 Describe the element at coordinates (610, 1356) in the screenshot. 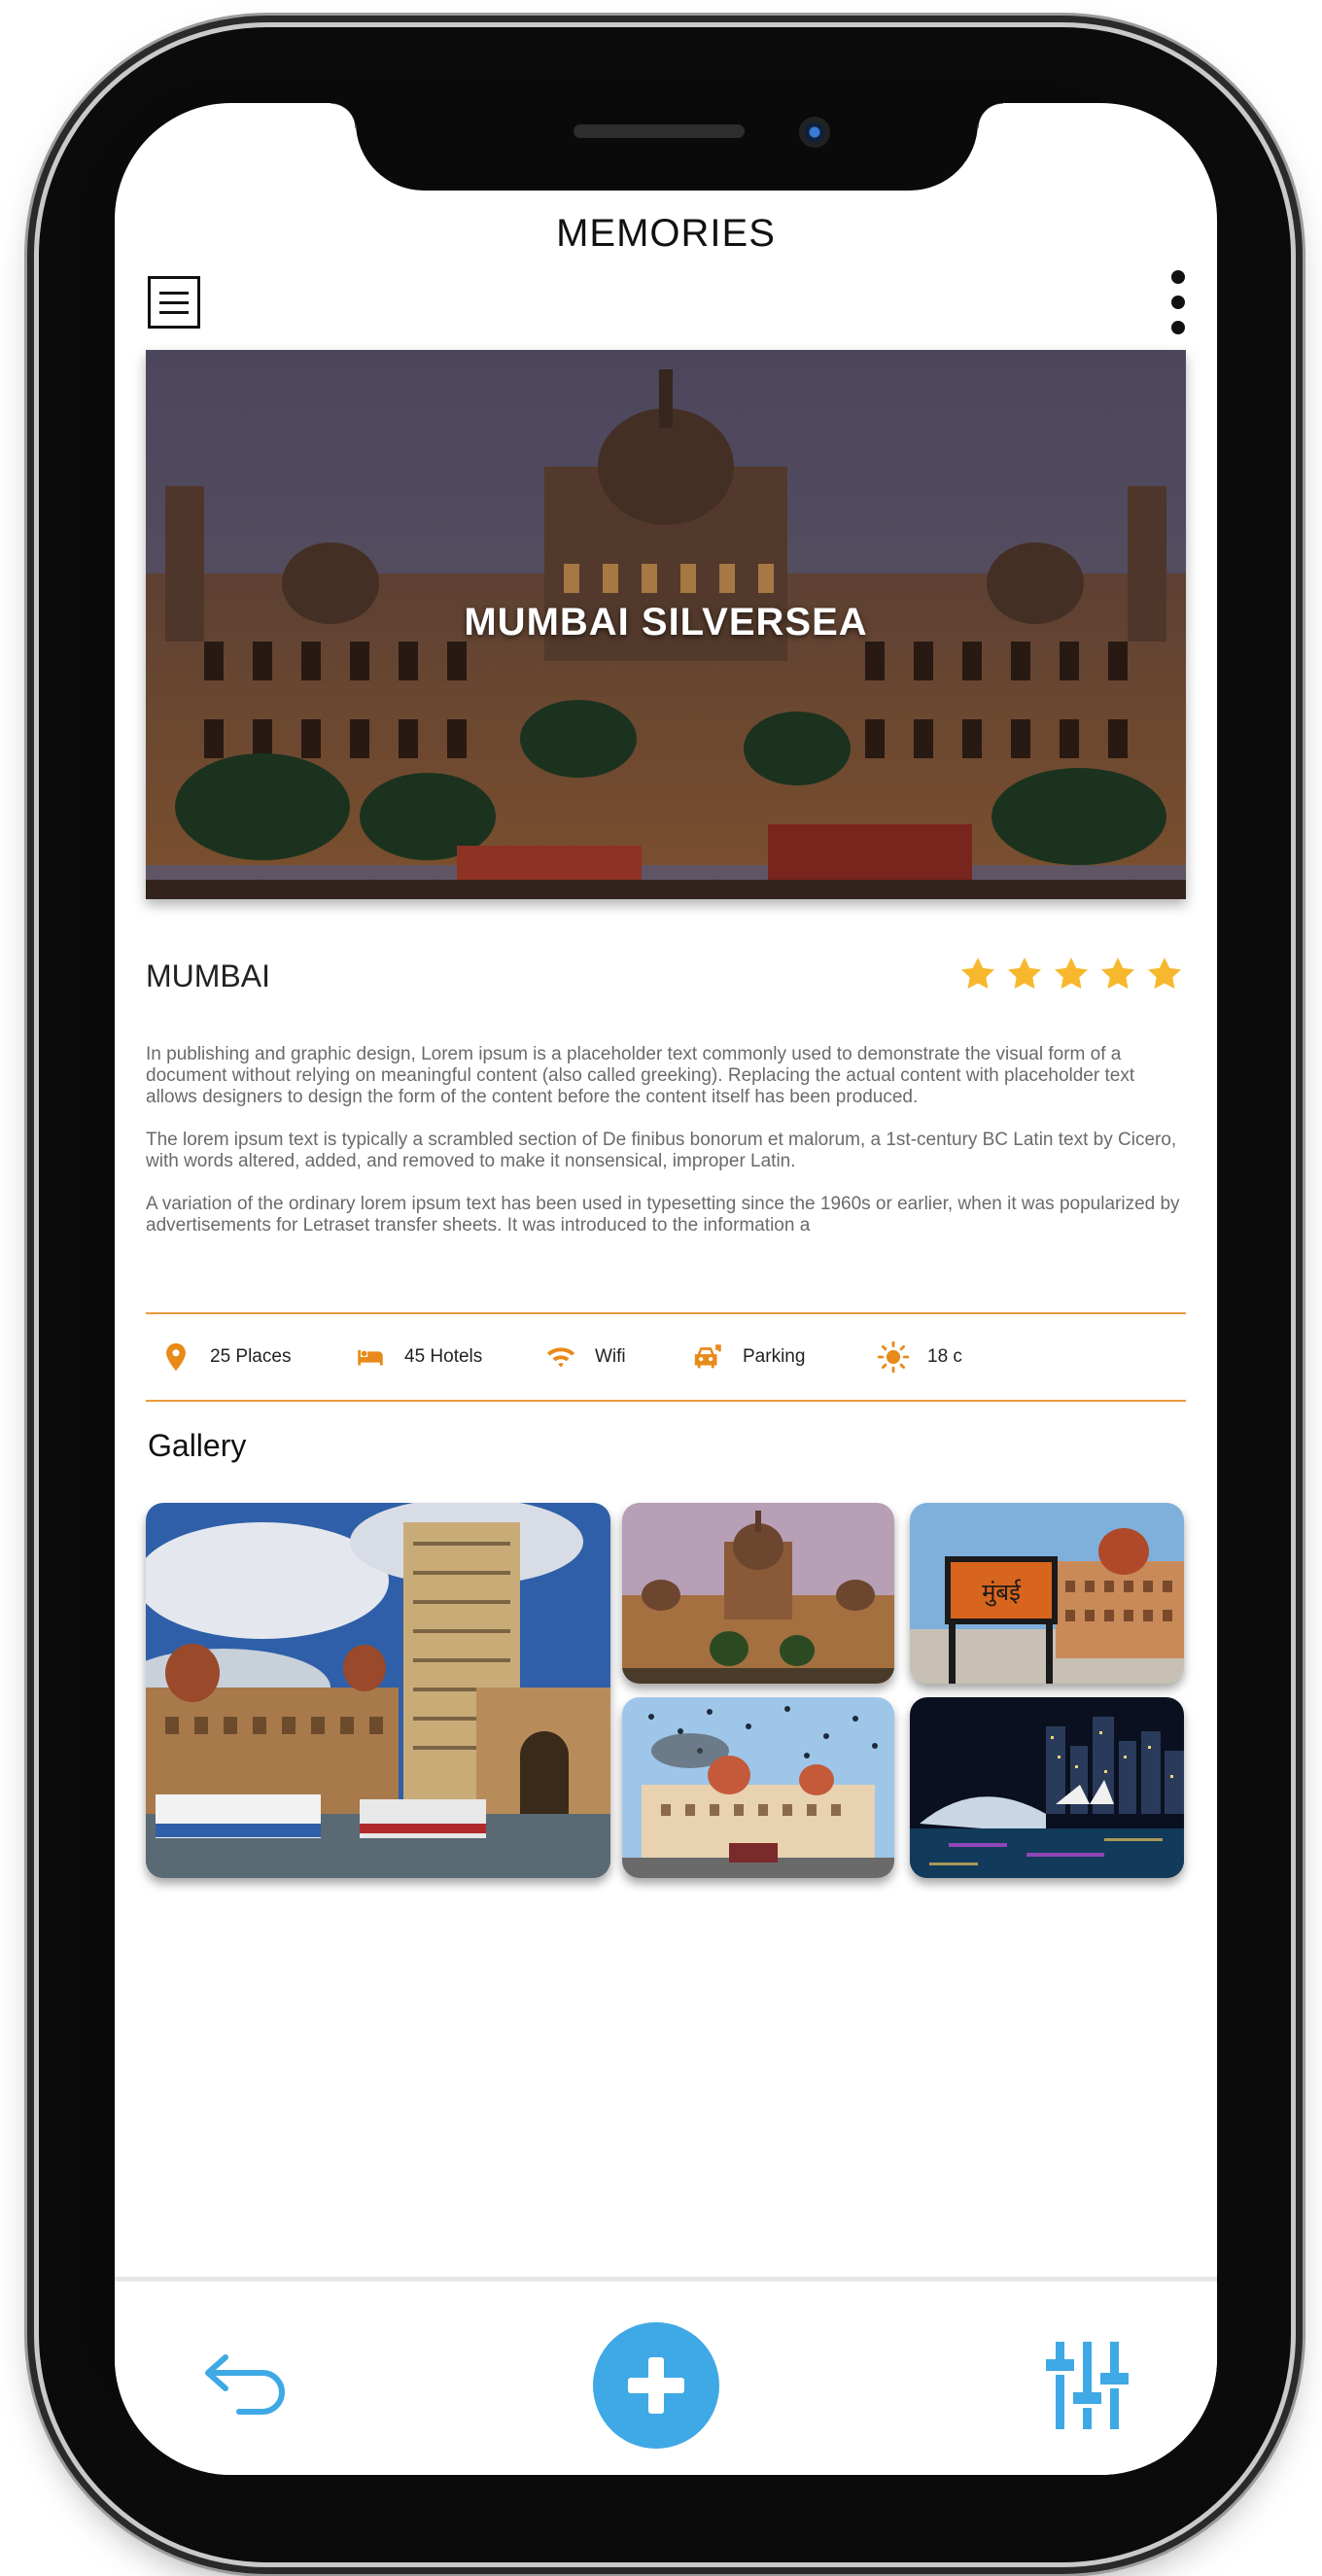

I see `amenity-label: Wifi` at that location.